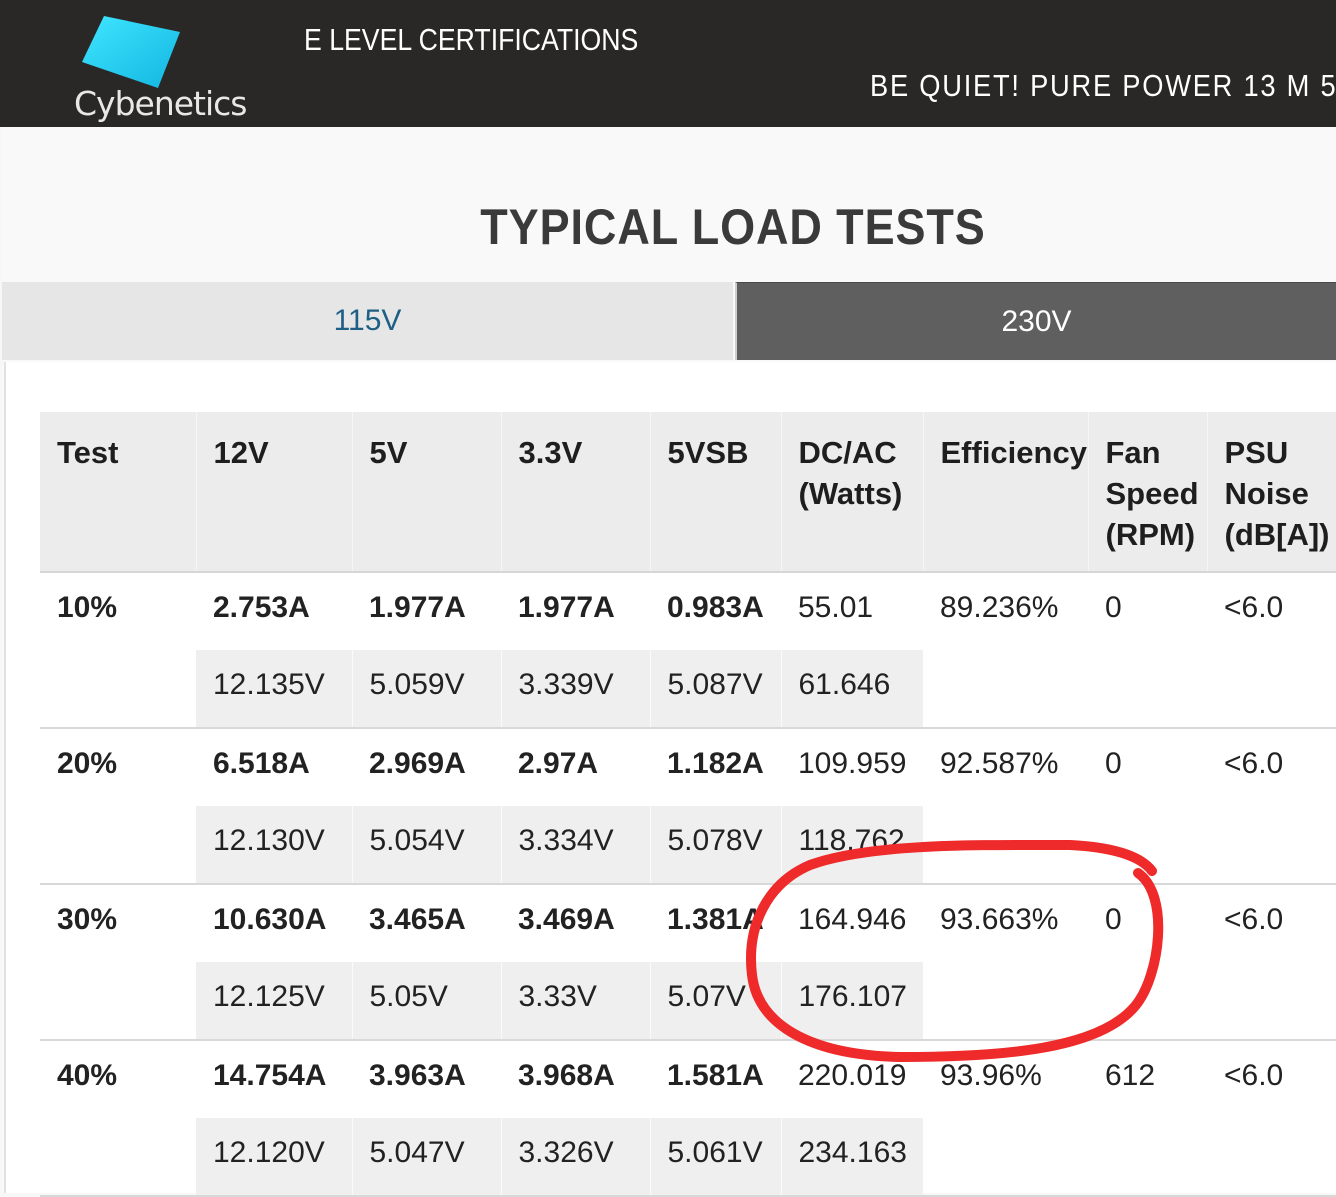 This screenshot has width=1336, height=1197. I want to click on voltage-cell: 12.130V, so click(274, 845).